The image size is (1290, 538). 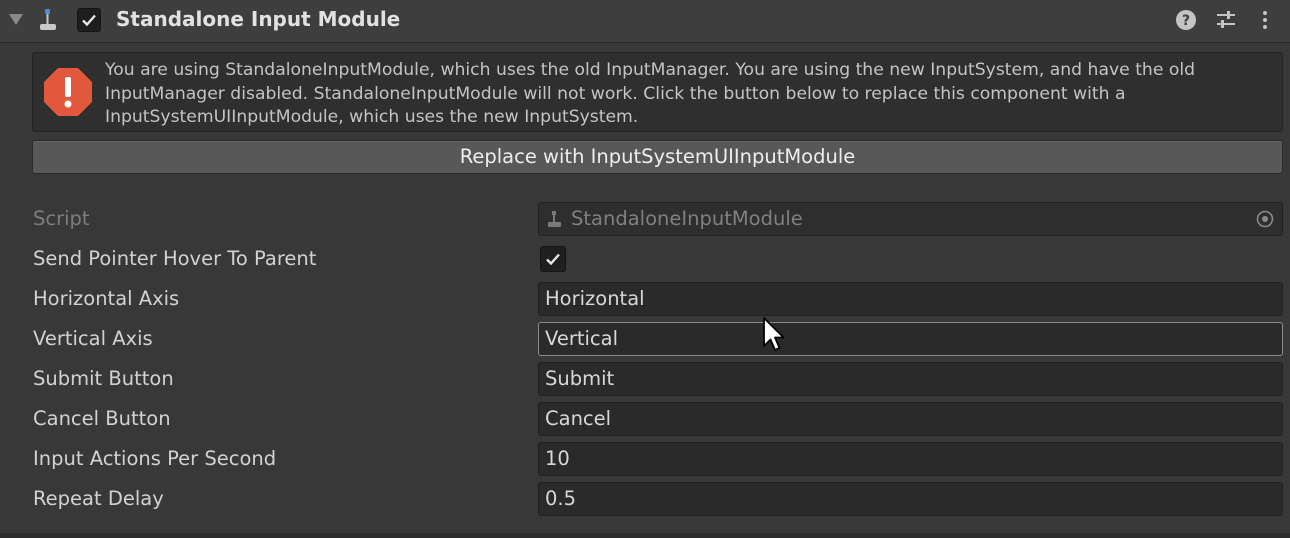 I want to click on horizontal-axis-input: Horizontal, so click(x=910, y=299).